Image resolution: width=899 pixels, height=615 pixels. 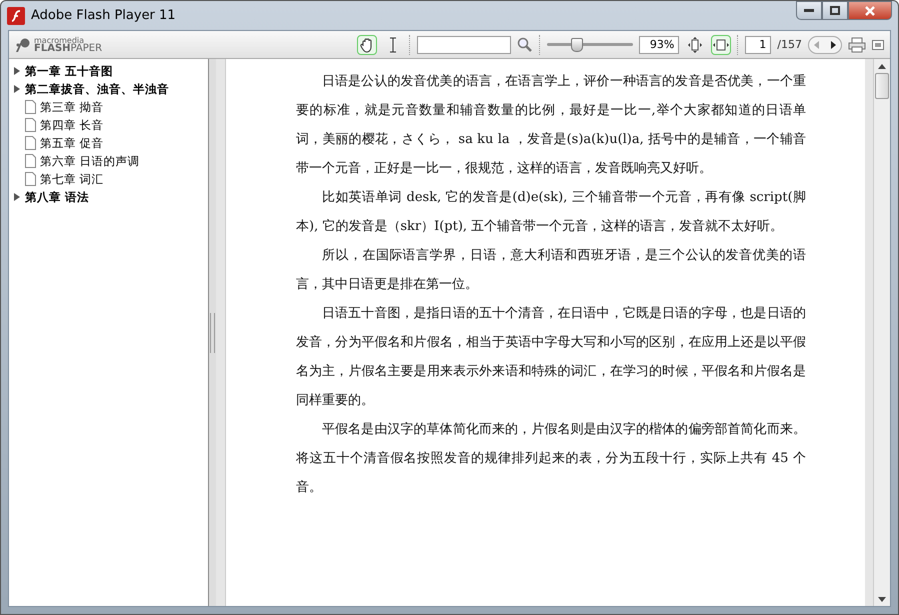 I want to click on outline-item: 第三章 拗音, so click(x=110, y=107).